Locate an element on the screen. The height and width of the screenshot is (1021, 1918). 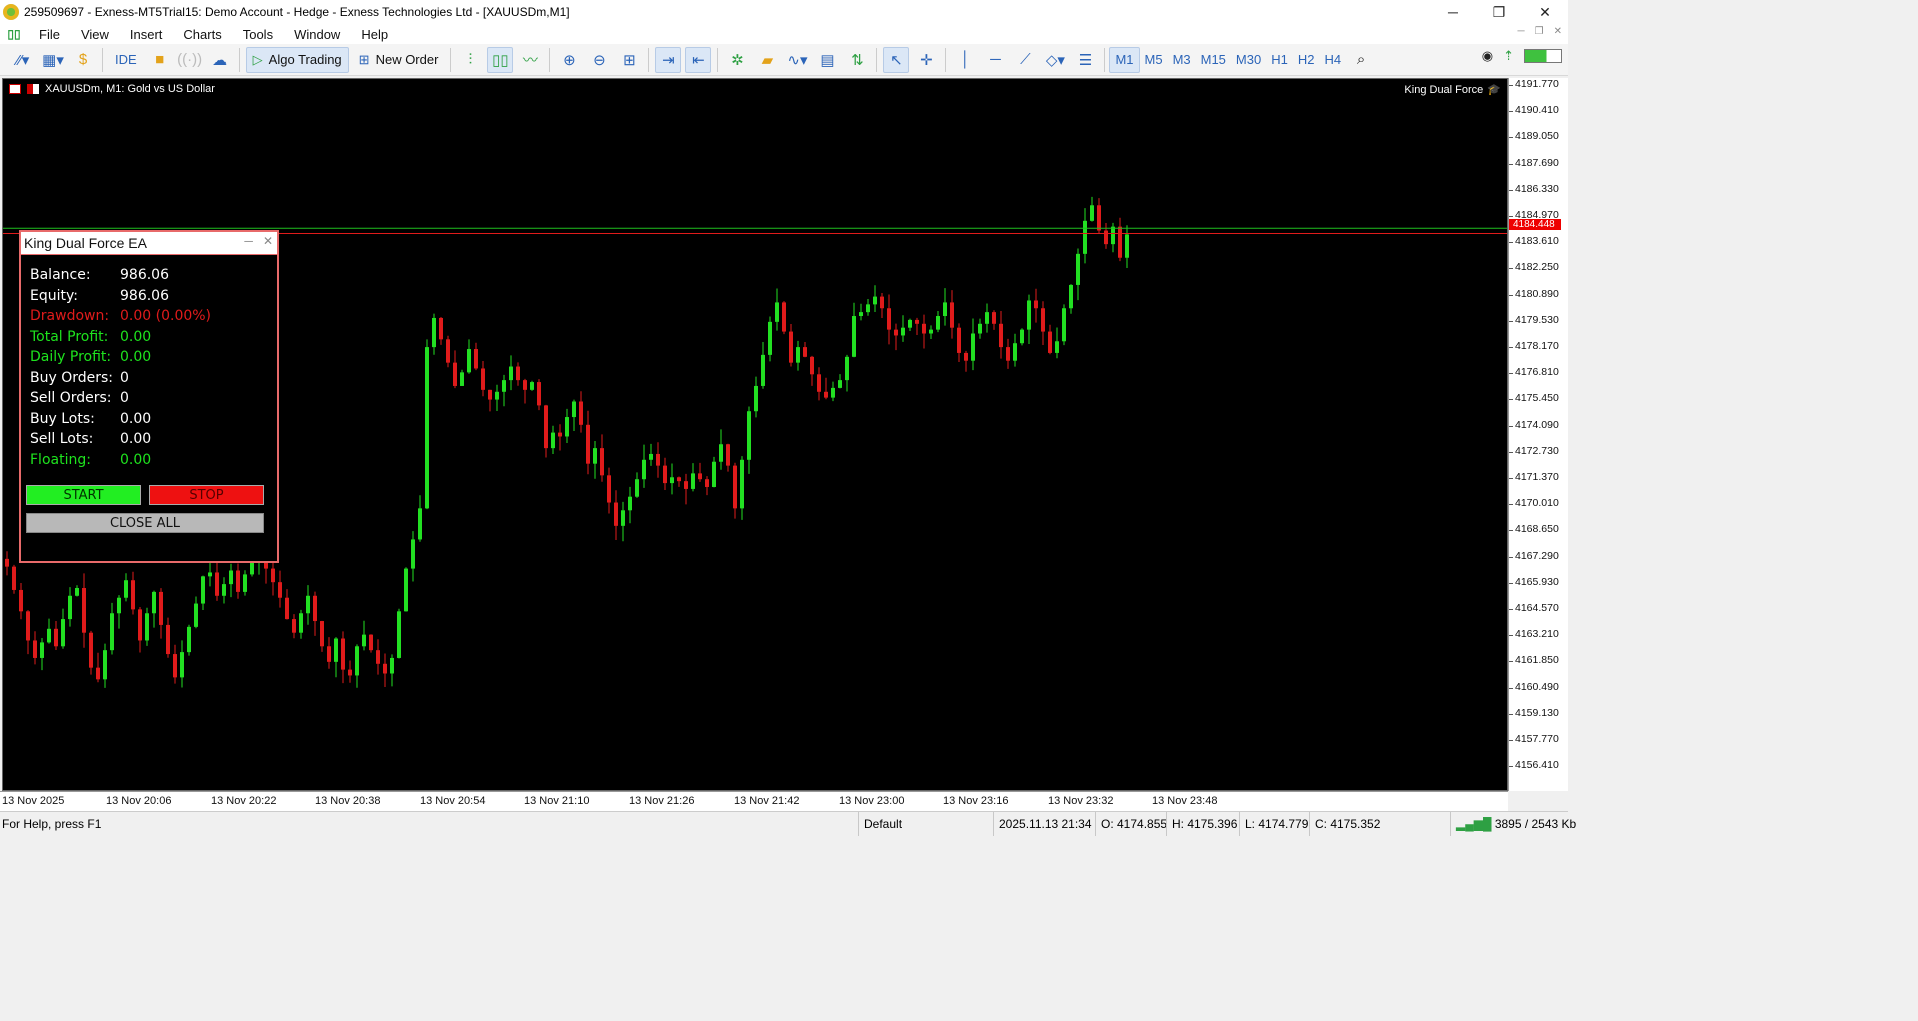
chart-templates-icon: ▦▾ is located at coordinates (53, 60).